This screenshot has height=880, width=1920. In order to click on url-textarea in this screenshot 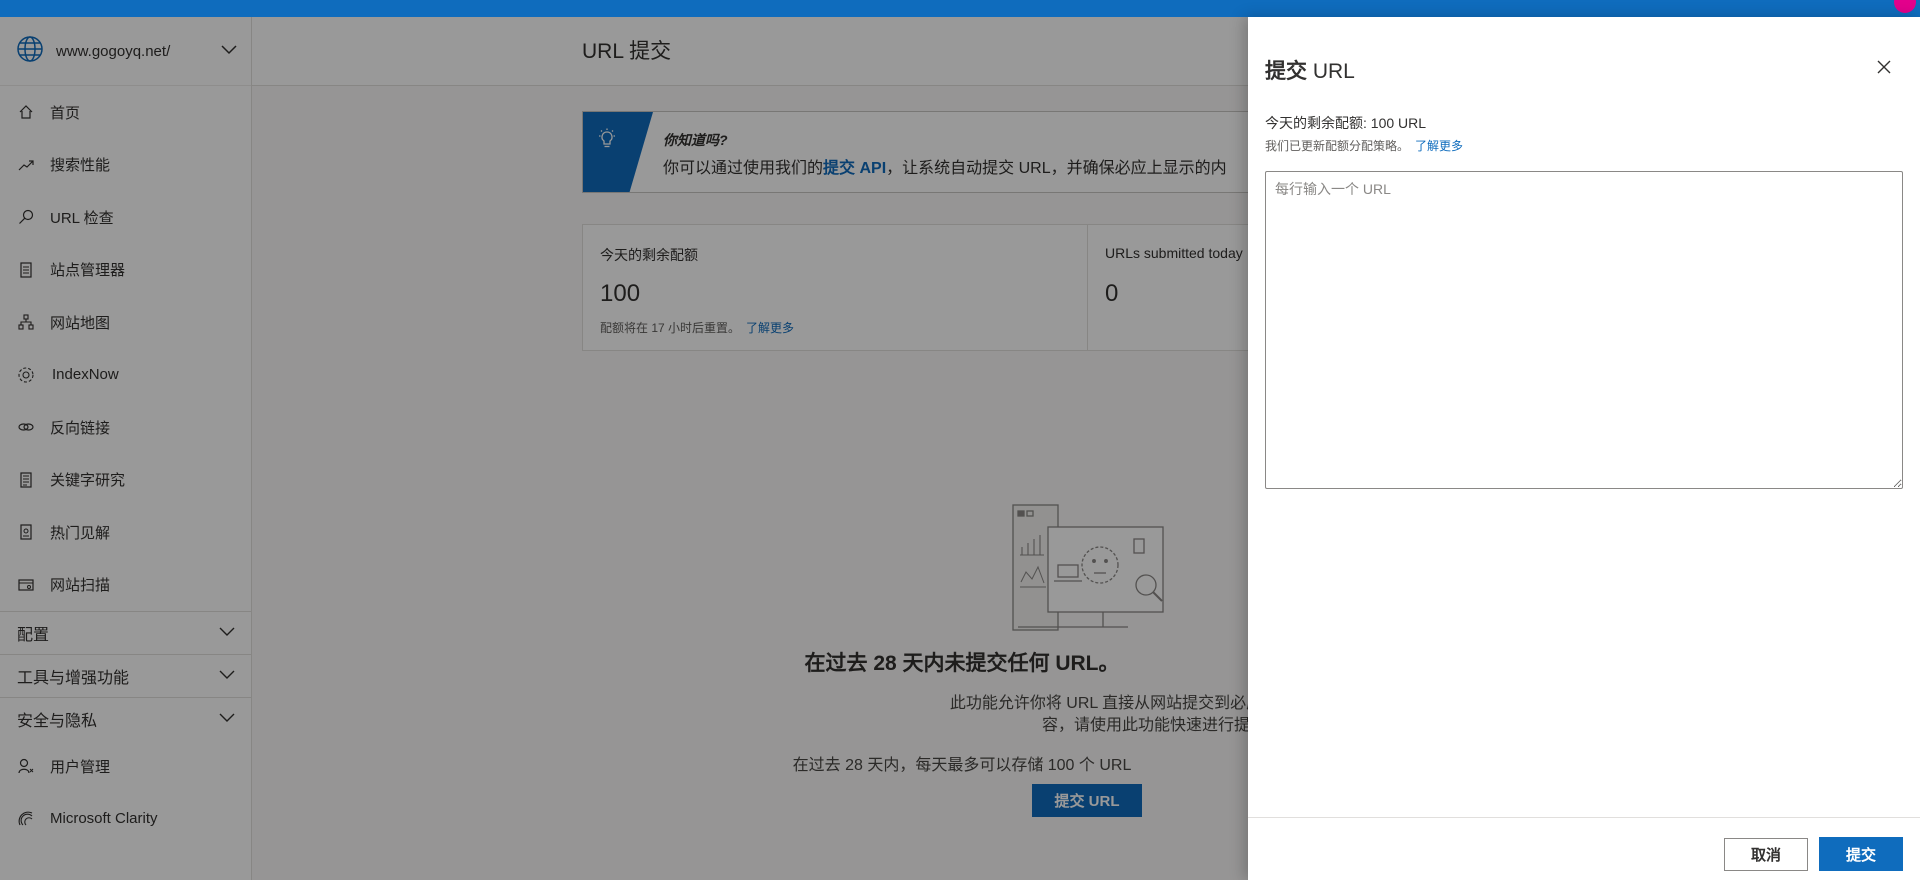, I will do `click(1584, 330)`.